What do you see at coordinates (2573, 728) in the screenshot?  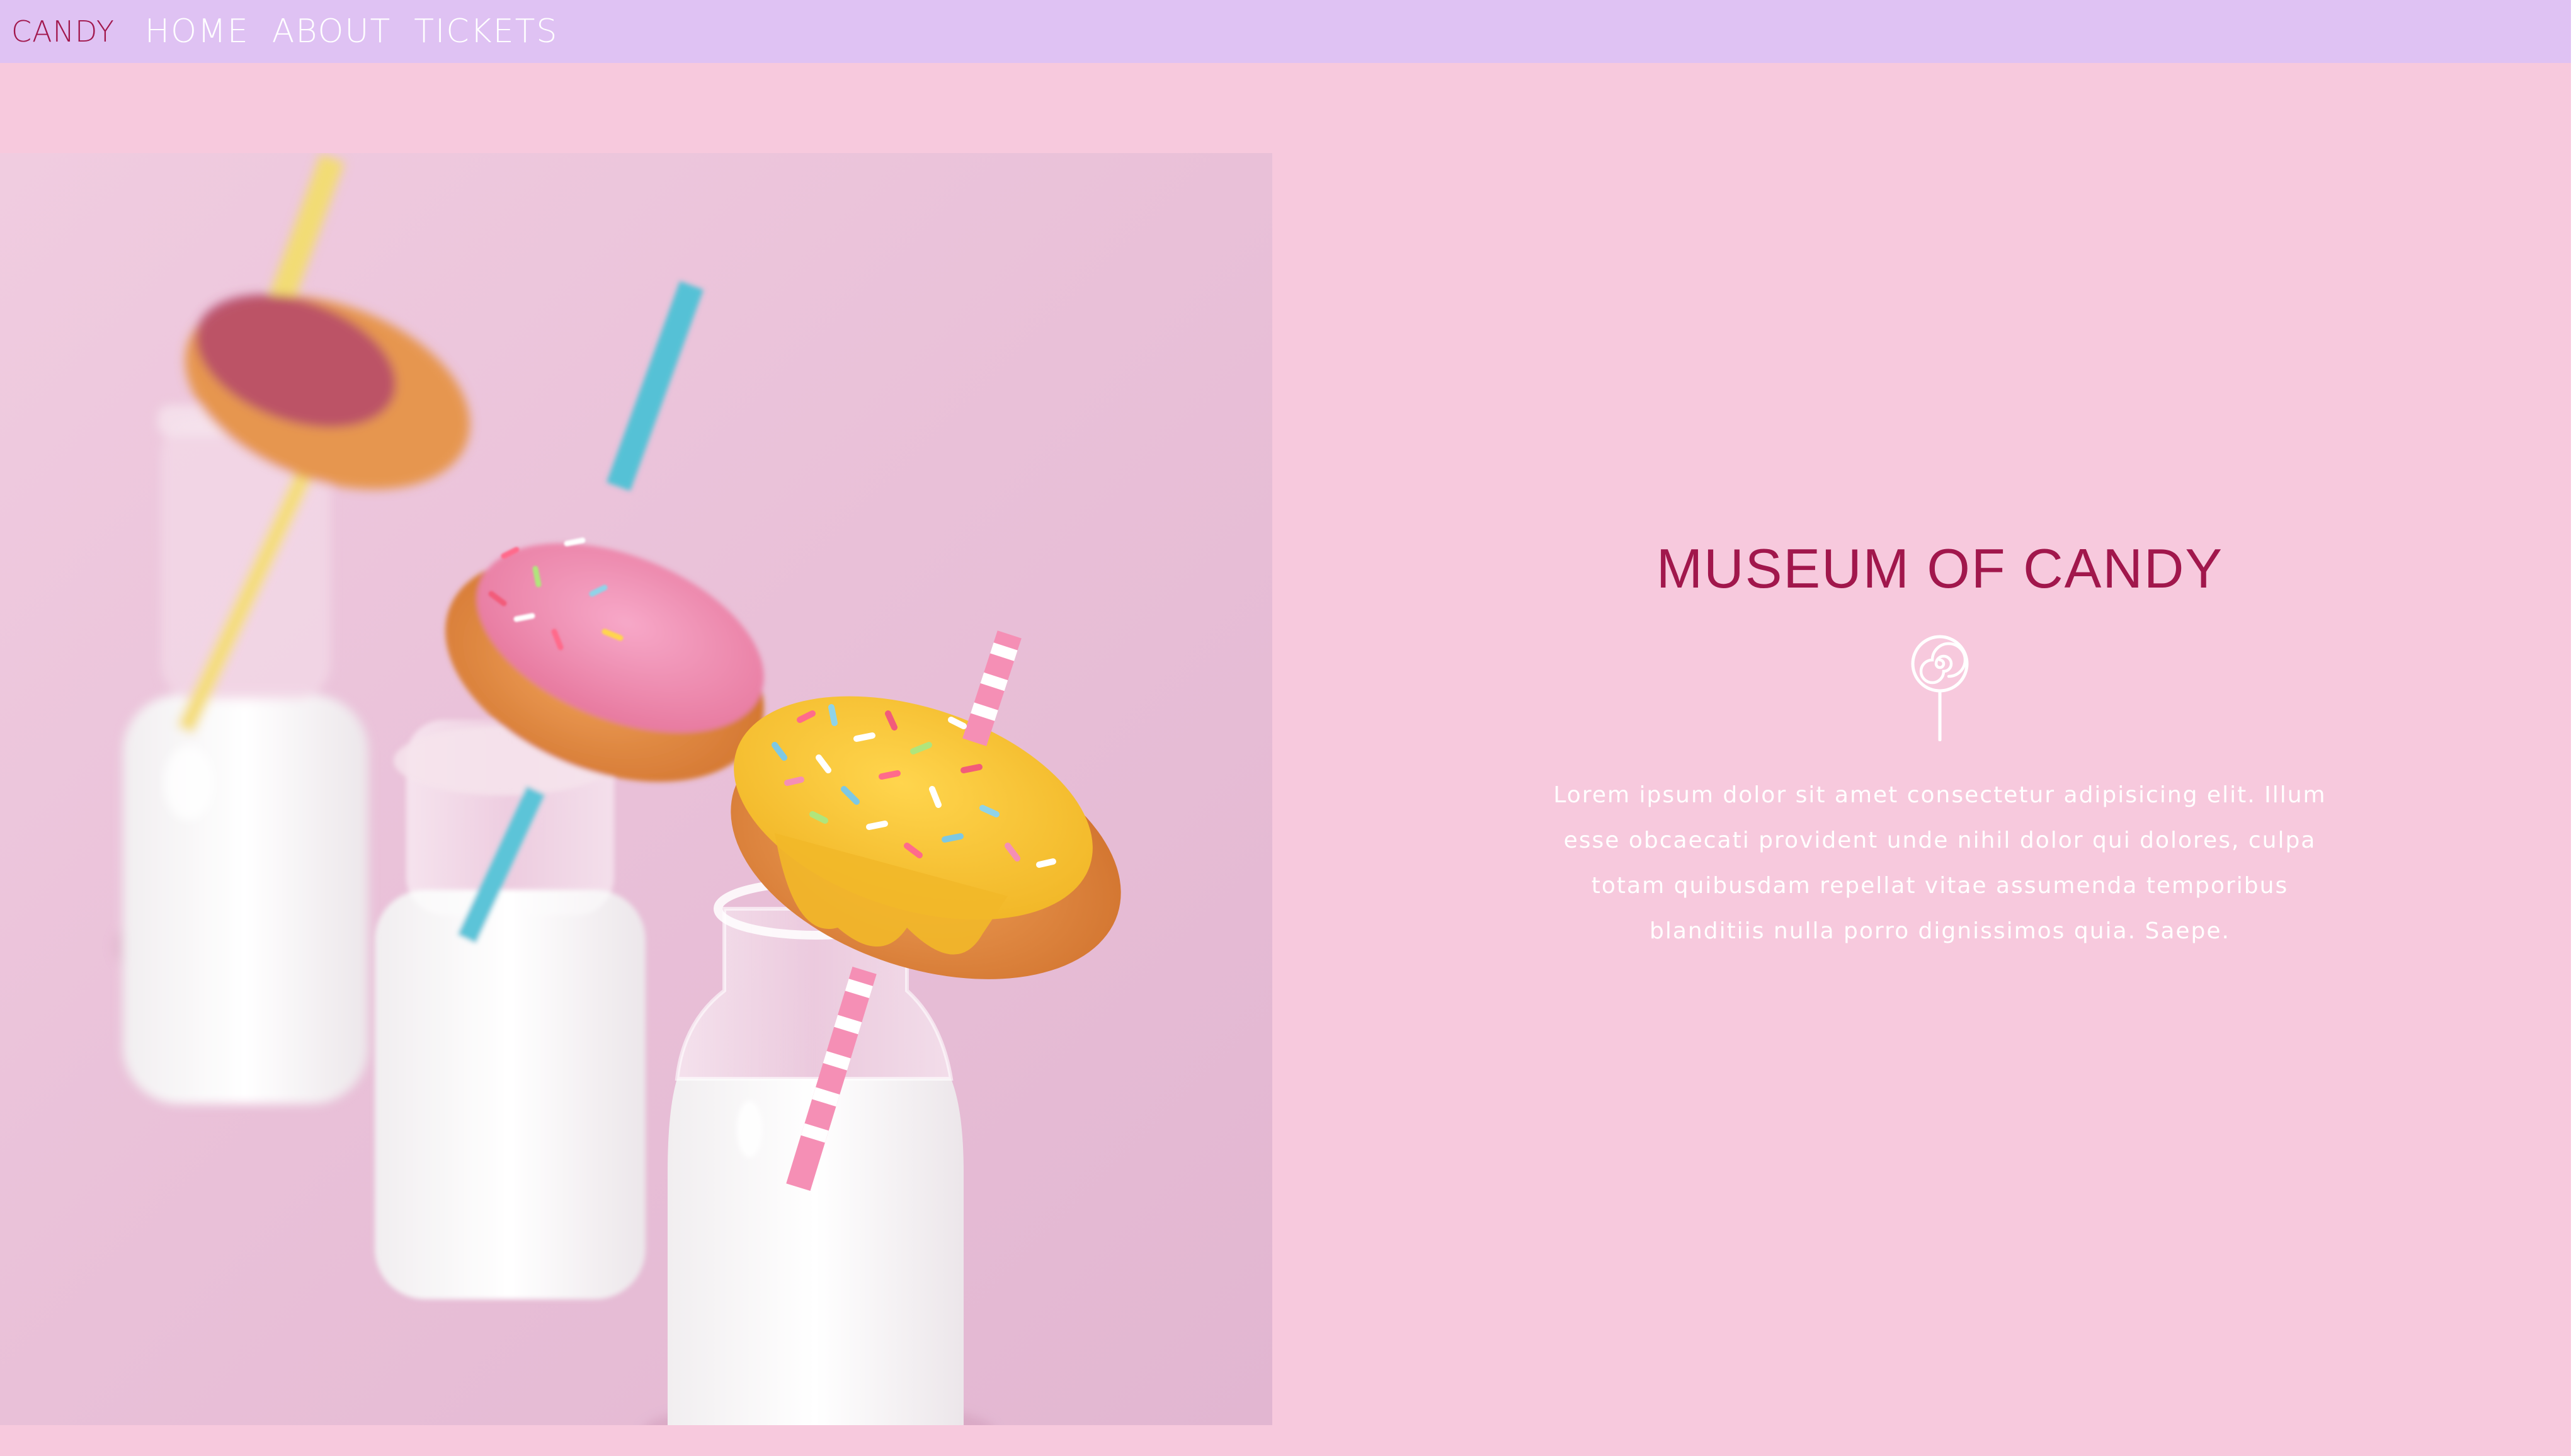 I see `page-edge-divider` at bounding box center [2573, 728].